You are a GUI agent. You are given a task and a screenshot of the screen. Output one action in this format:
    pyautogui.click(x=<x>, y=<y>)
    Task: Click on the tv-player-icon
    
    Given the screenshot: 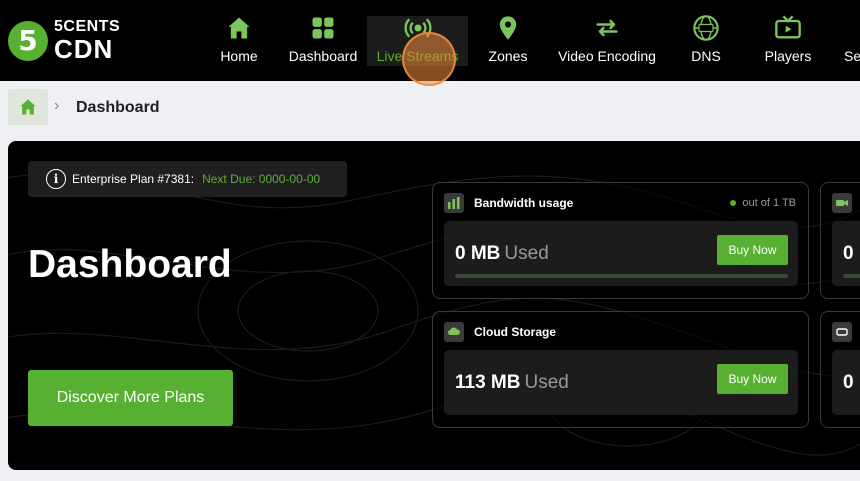 What is the action you would take?
    pyautogui.click(x=788, y=27)
    